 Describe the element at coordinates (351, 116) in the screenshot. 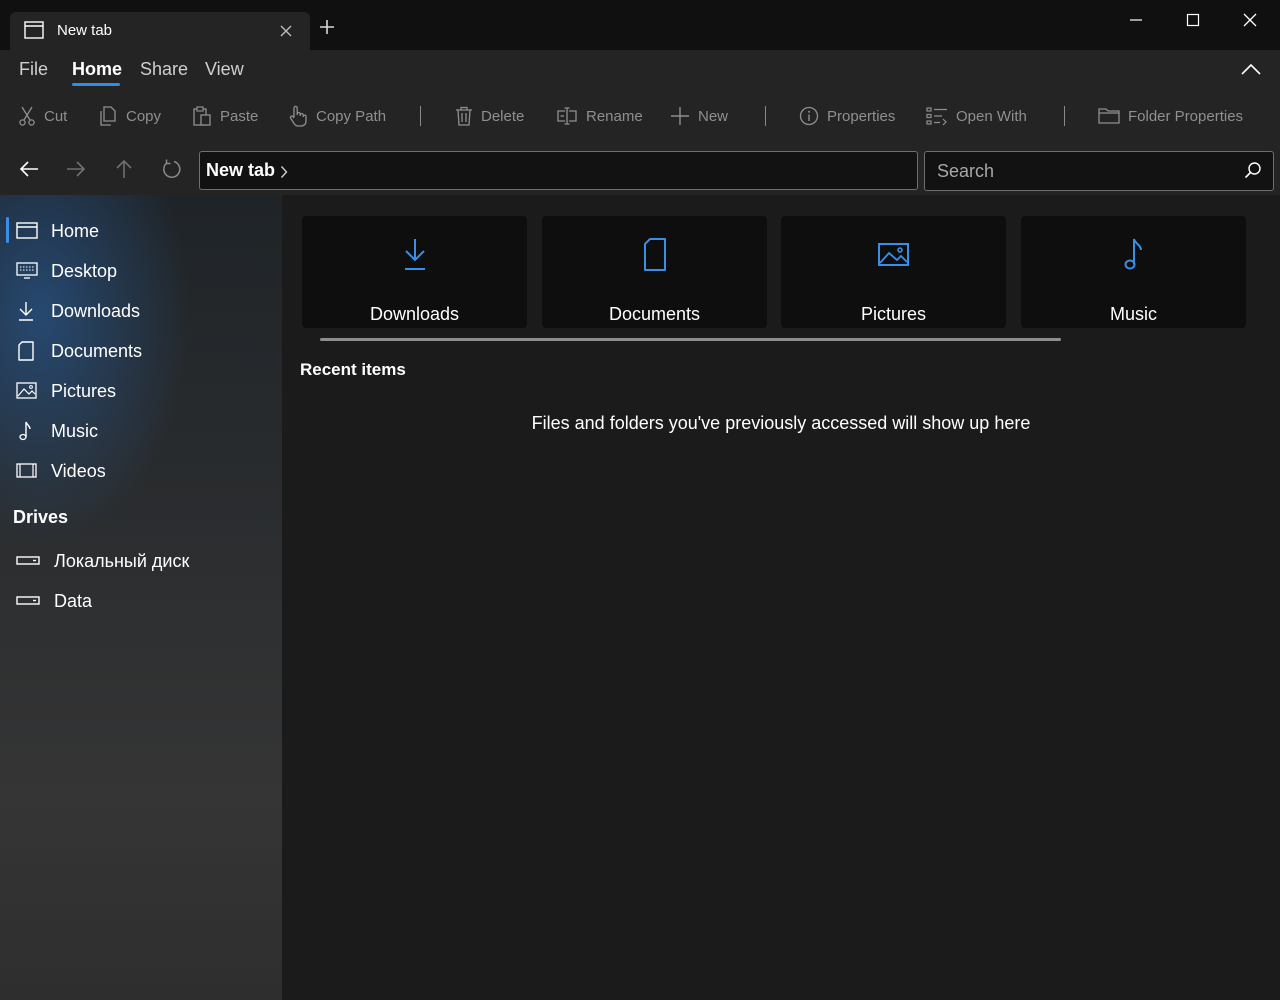

I see `copy-path-label: Copy Path` at that location.